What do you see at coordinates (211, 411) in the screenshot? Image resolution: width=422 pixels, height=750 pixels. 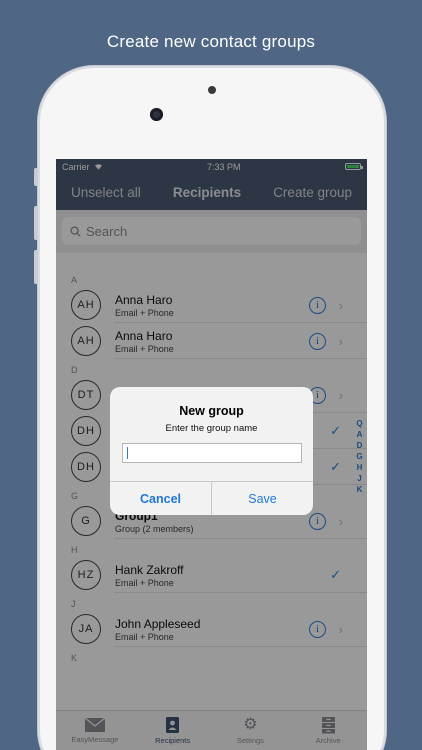 I see `dialog-title: New group` at bounding box center [211, 411].